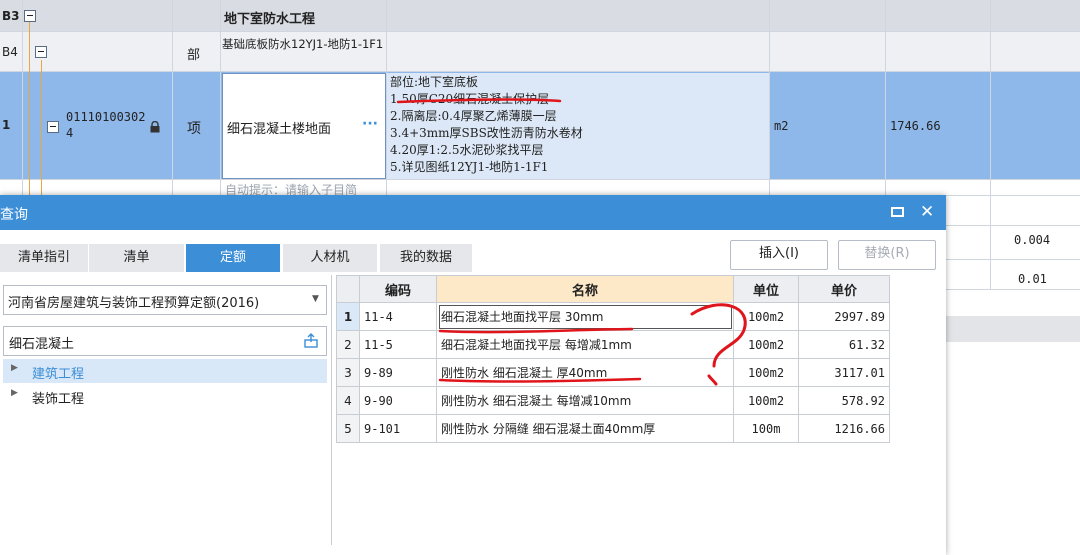 The width and height of the screenshot is (1080, 555). I want to click on question-mark, so click(718, 335).